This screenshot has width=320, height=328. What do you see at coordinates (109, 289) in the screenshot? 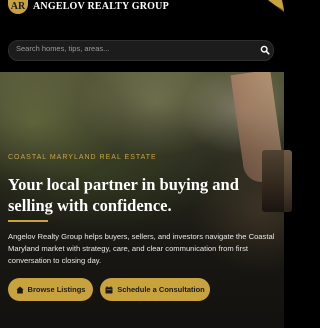
I see `calendar-icon` at bounding box center [109, 289].